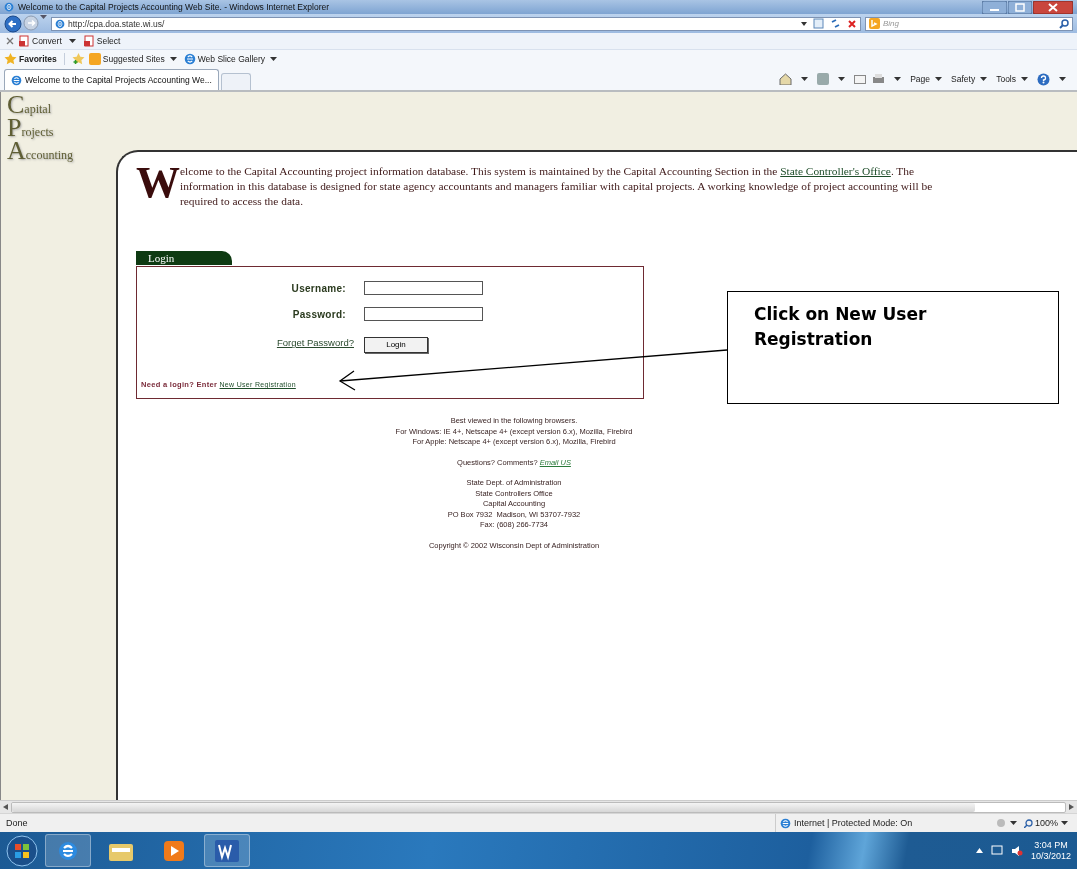 This screenshot has width=1077, height=869. Describe the element at coordinates (22, 850) in the screenshot. I see `start-button` at that location.